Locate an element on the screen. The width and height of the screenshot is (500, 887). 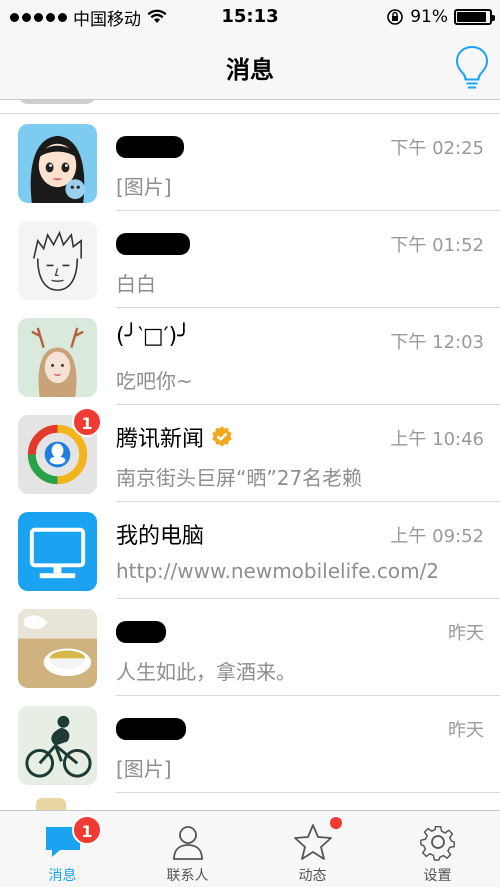
list-item: 昨天 [图片] is located at coordinates (250, 744).